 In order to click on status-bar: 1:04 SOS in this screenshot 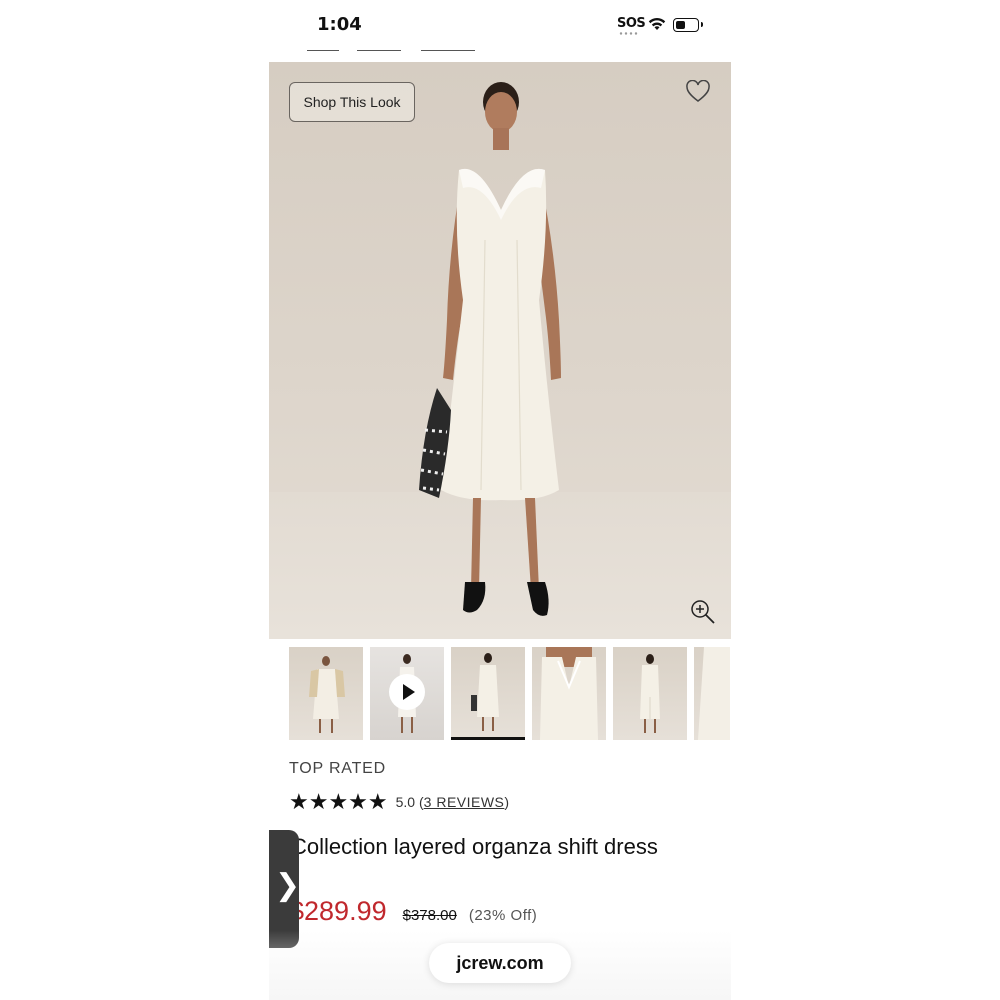, I will do `click(500, 25)`.